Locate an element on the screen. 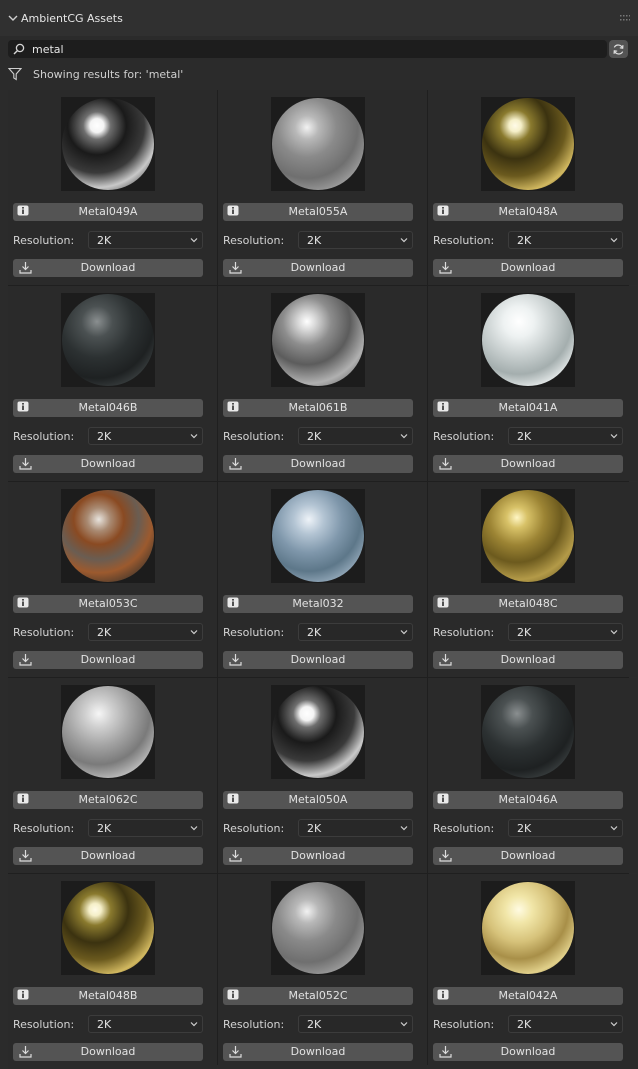  asset-name: Metal048C is located at coordinates (528, 603).